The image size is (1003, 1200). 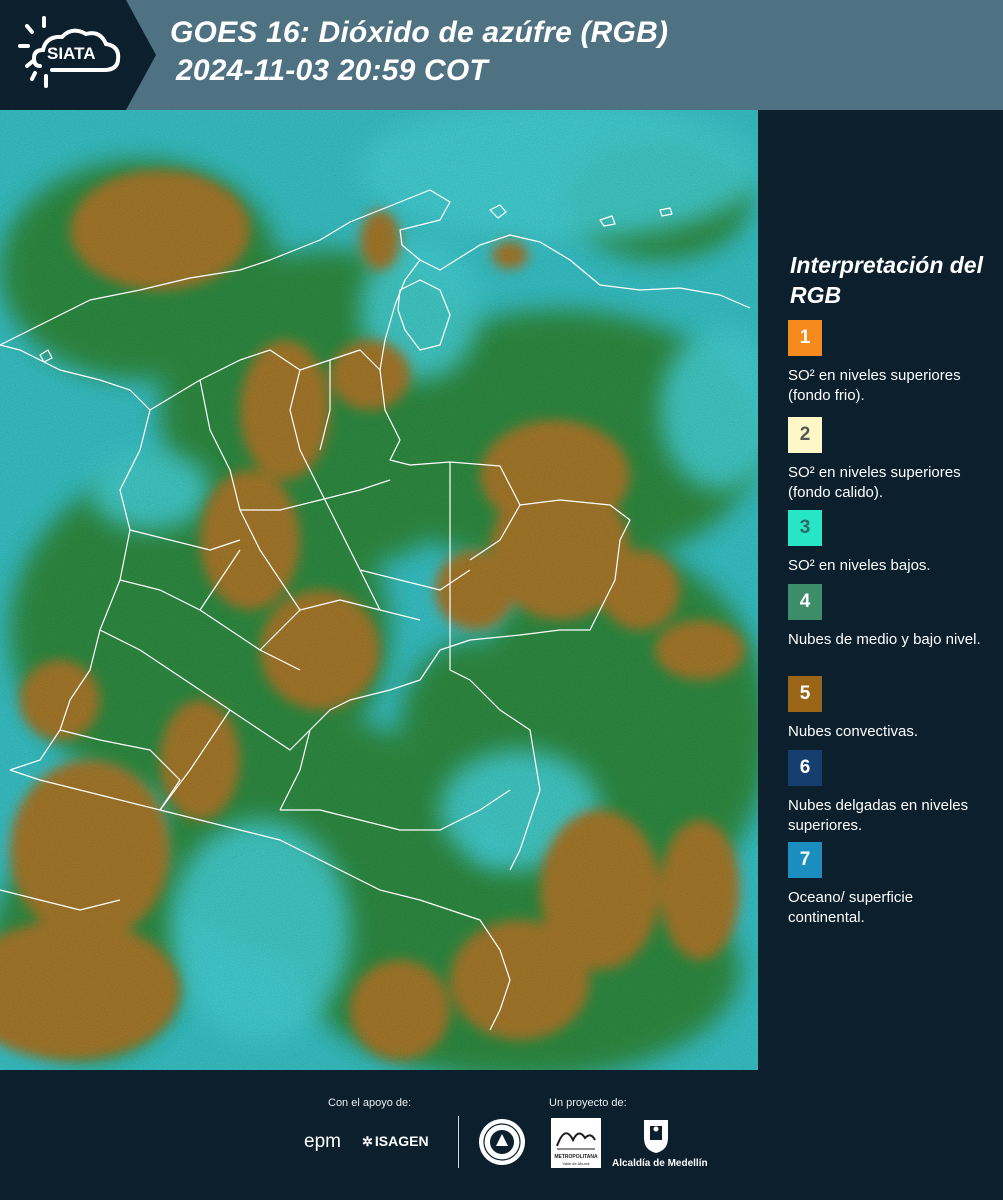 I want to click on area-script-icon, so click(x=576, y=1141).